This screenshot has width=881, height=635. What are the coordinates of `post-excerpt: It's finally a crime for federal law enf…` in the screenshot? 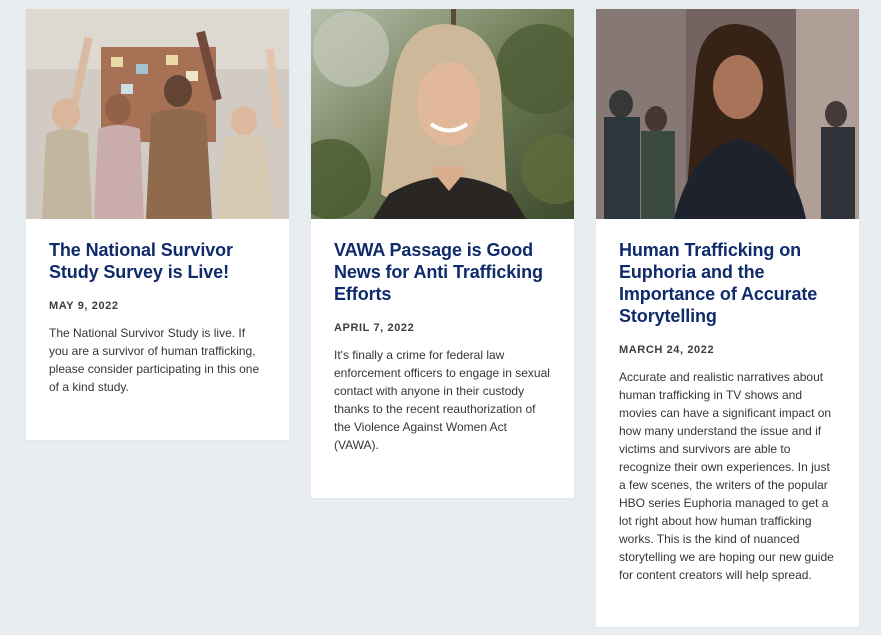 It's located at (442, 400).